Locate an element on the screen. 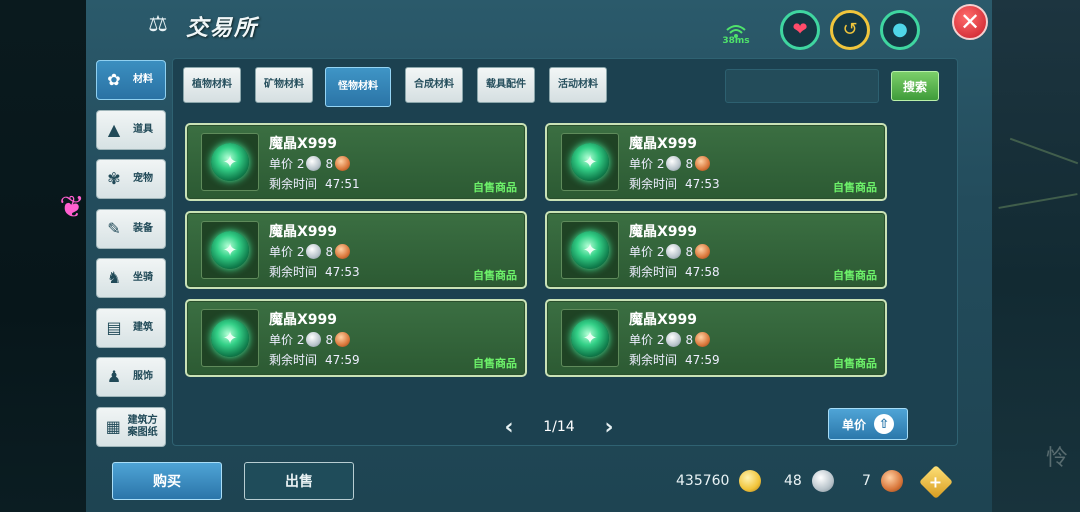 Image resolution: width=1080 pixels, height=512 pixels. price-copper: 8 is located at coordinates (689, 163).